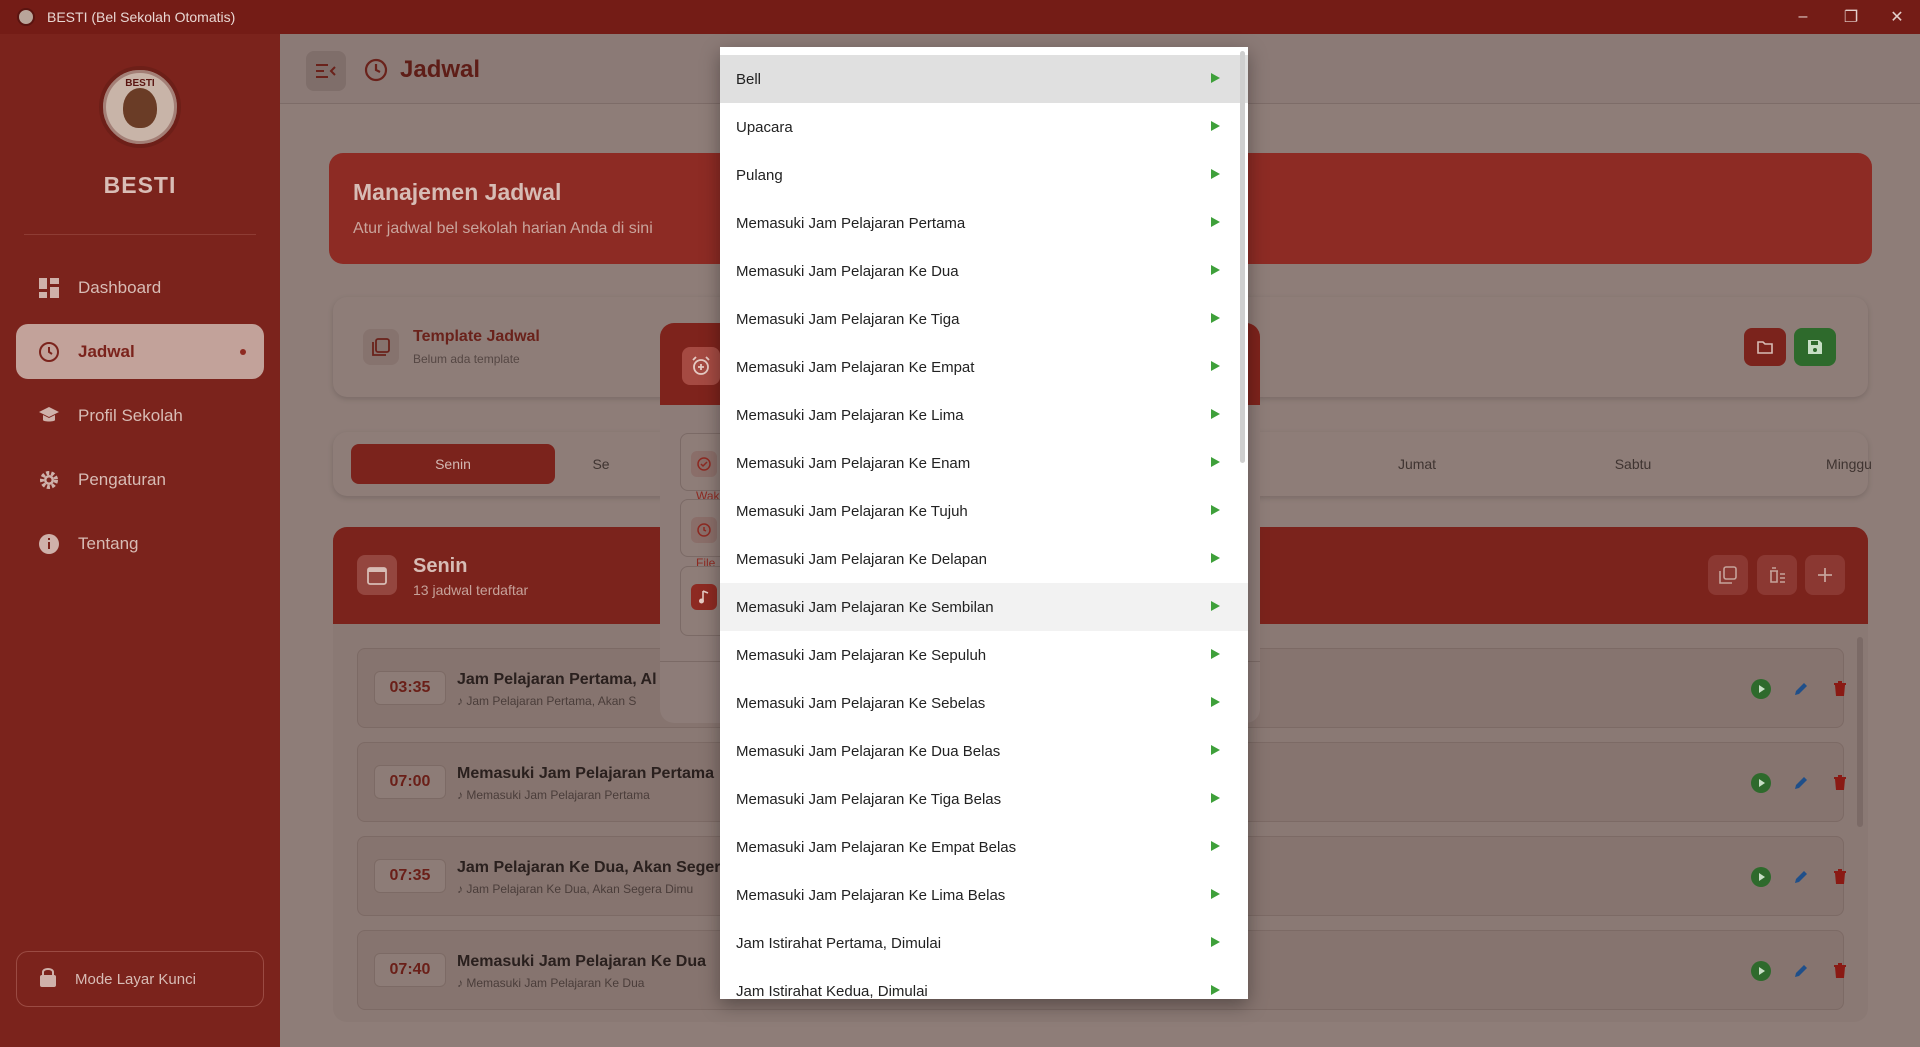 This screenshot has height=1047, width=1920. I want to click on dropdown-option: Memasuki Jam Pelajaran Pertama, so click(984, 223).